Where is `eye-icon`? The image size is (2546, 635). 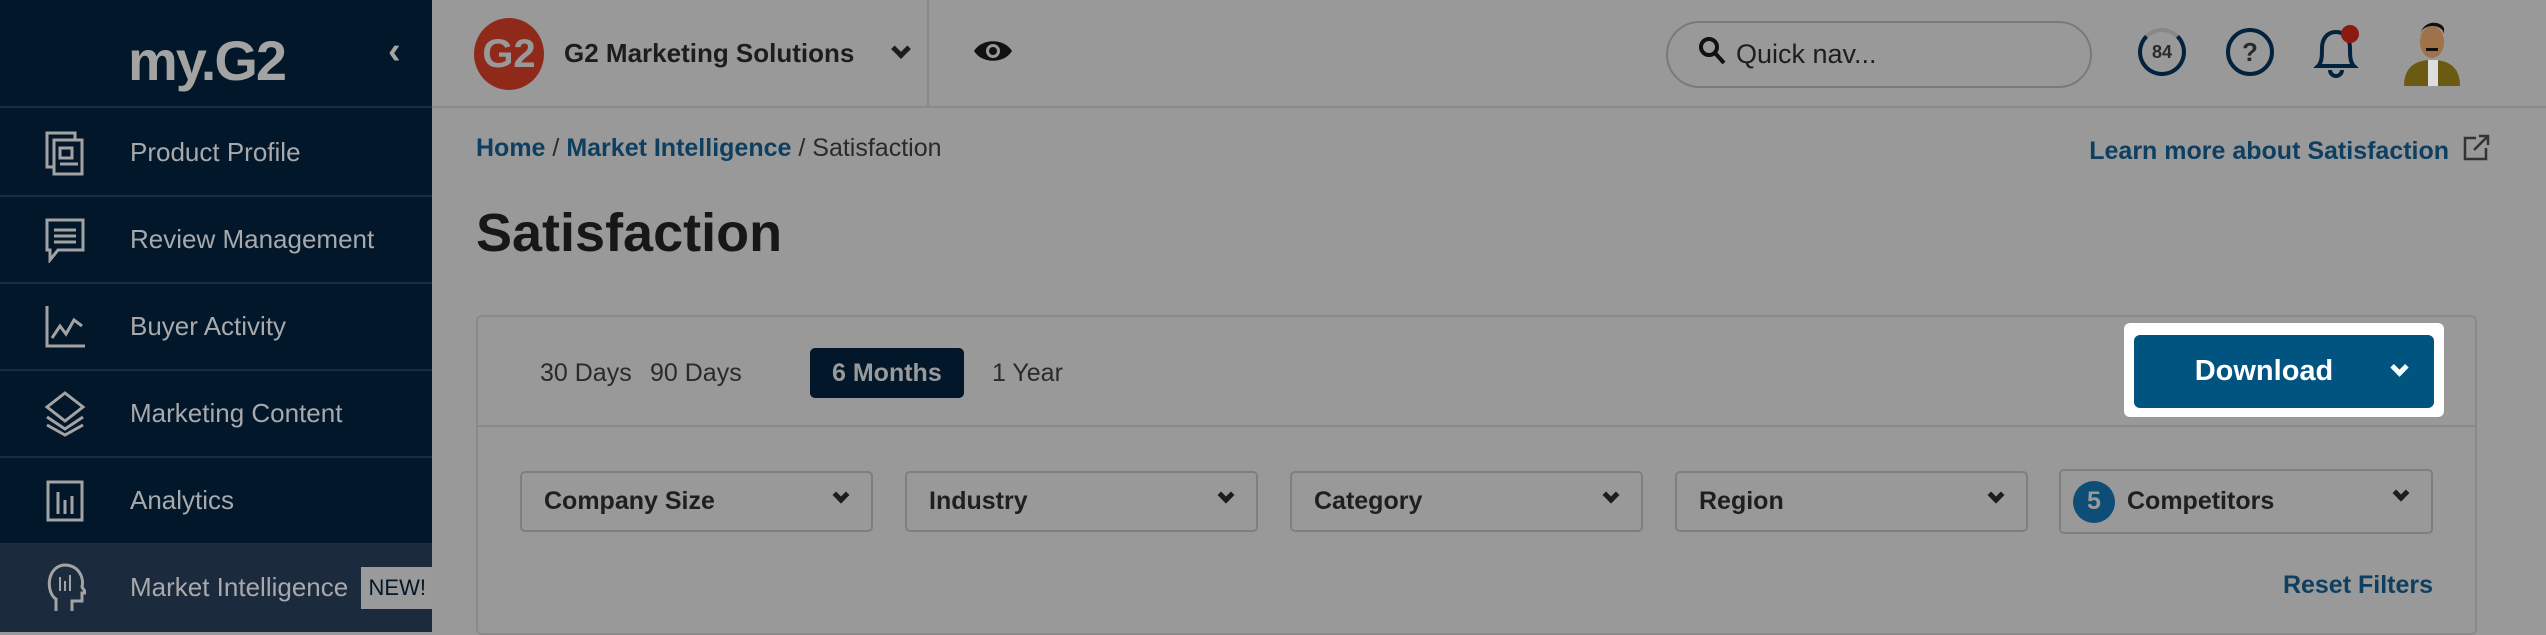 eye-icon is located at coordinates (993, 53).